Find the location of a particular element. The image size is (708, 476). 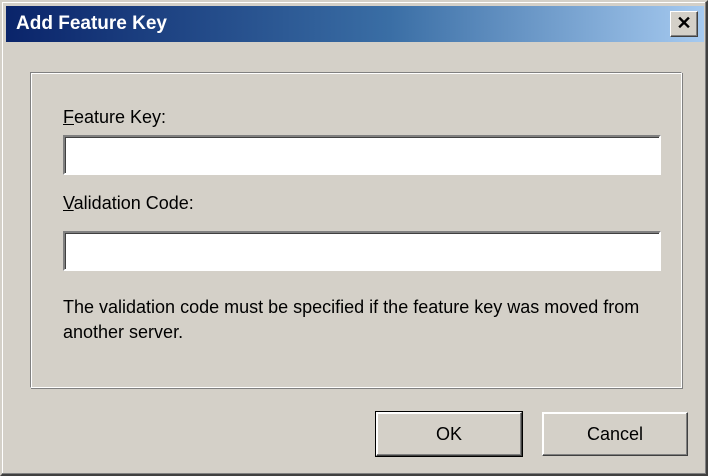

feature-key-label: Feature Key: is located at coordinates (114, 117).